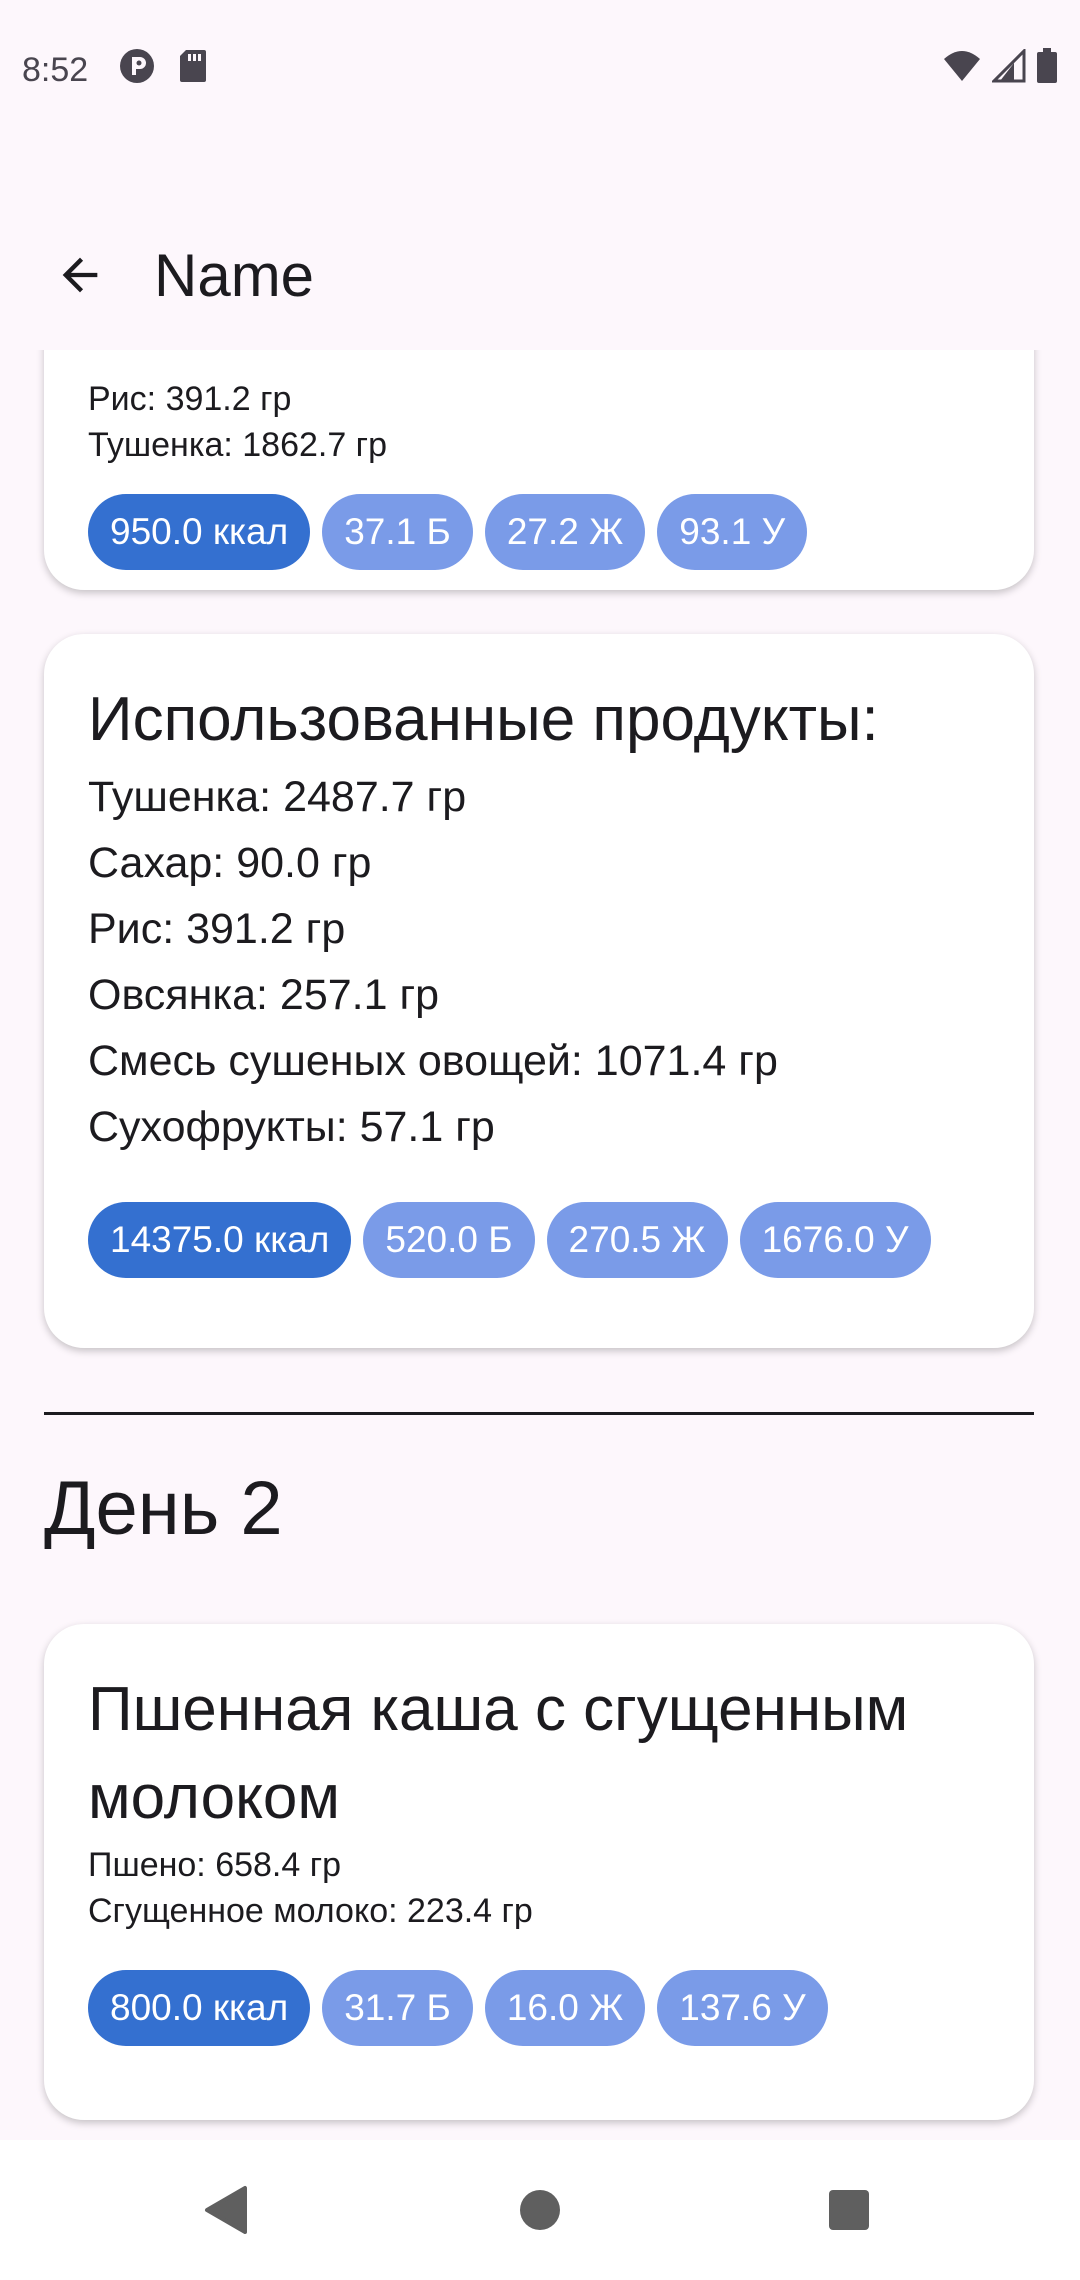  I want to click on status-right-icons, so click(1000, 69).